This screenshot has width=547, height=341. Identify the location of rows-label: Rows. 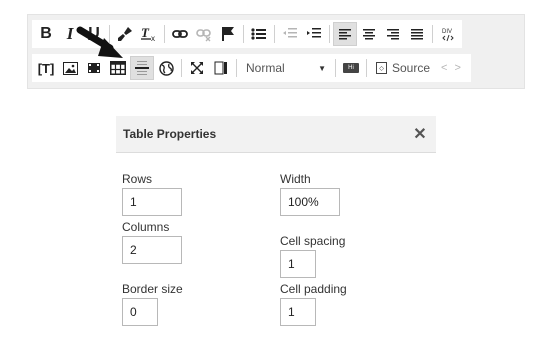
(137, 179).